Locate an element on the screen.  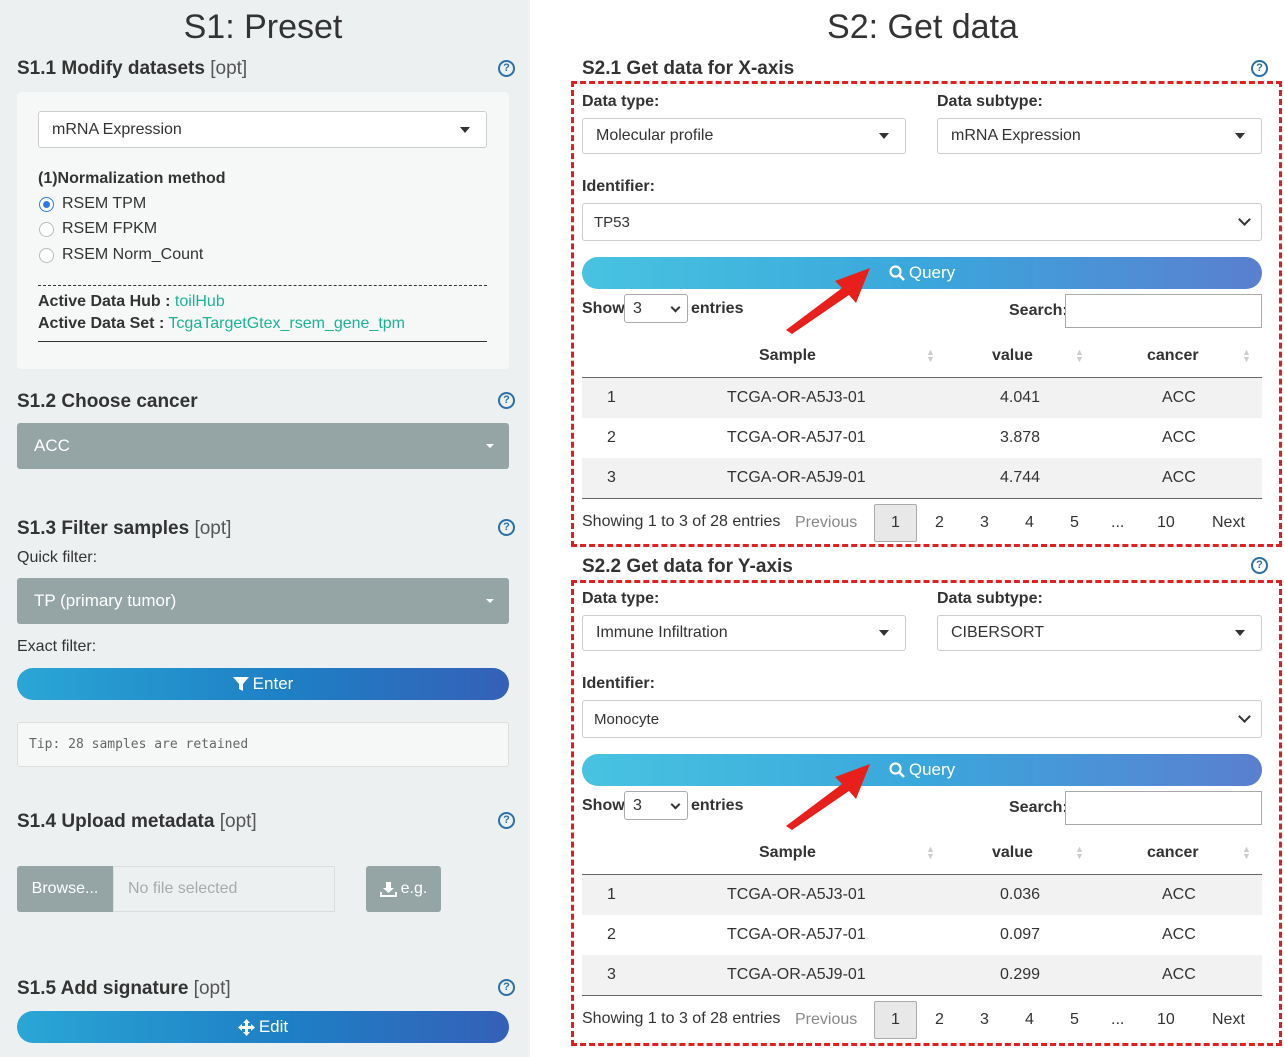
y-header-cancer: cancer is located at coordinates (1173, 853).